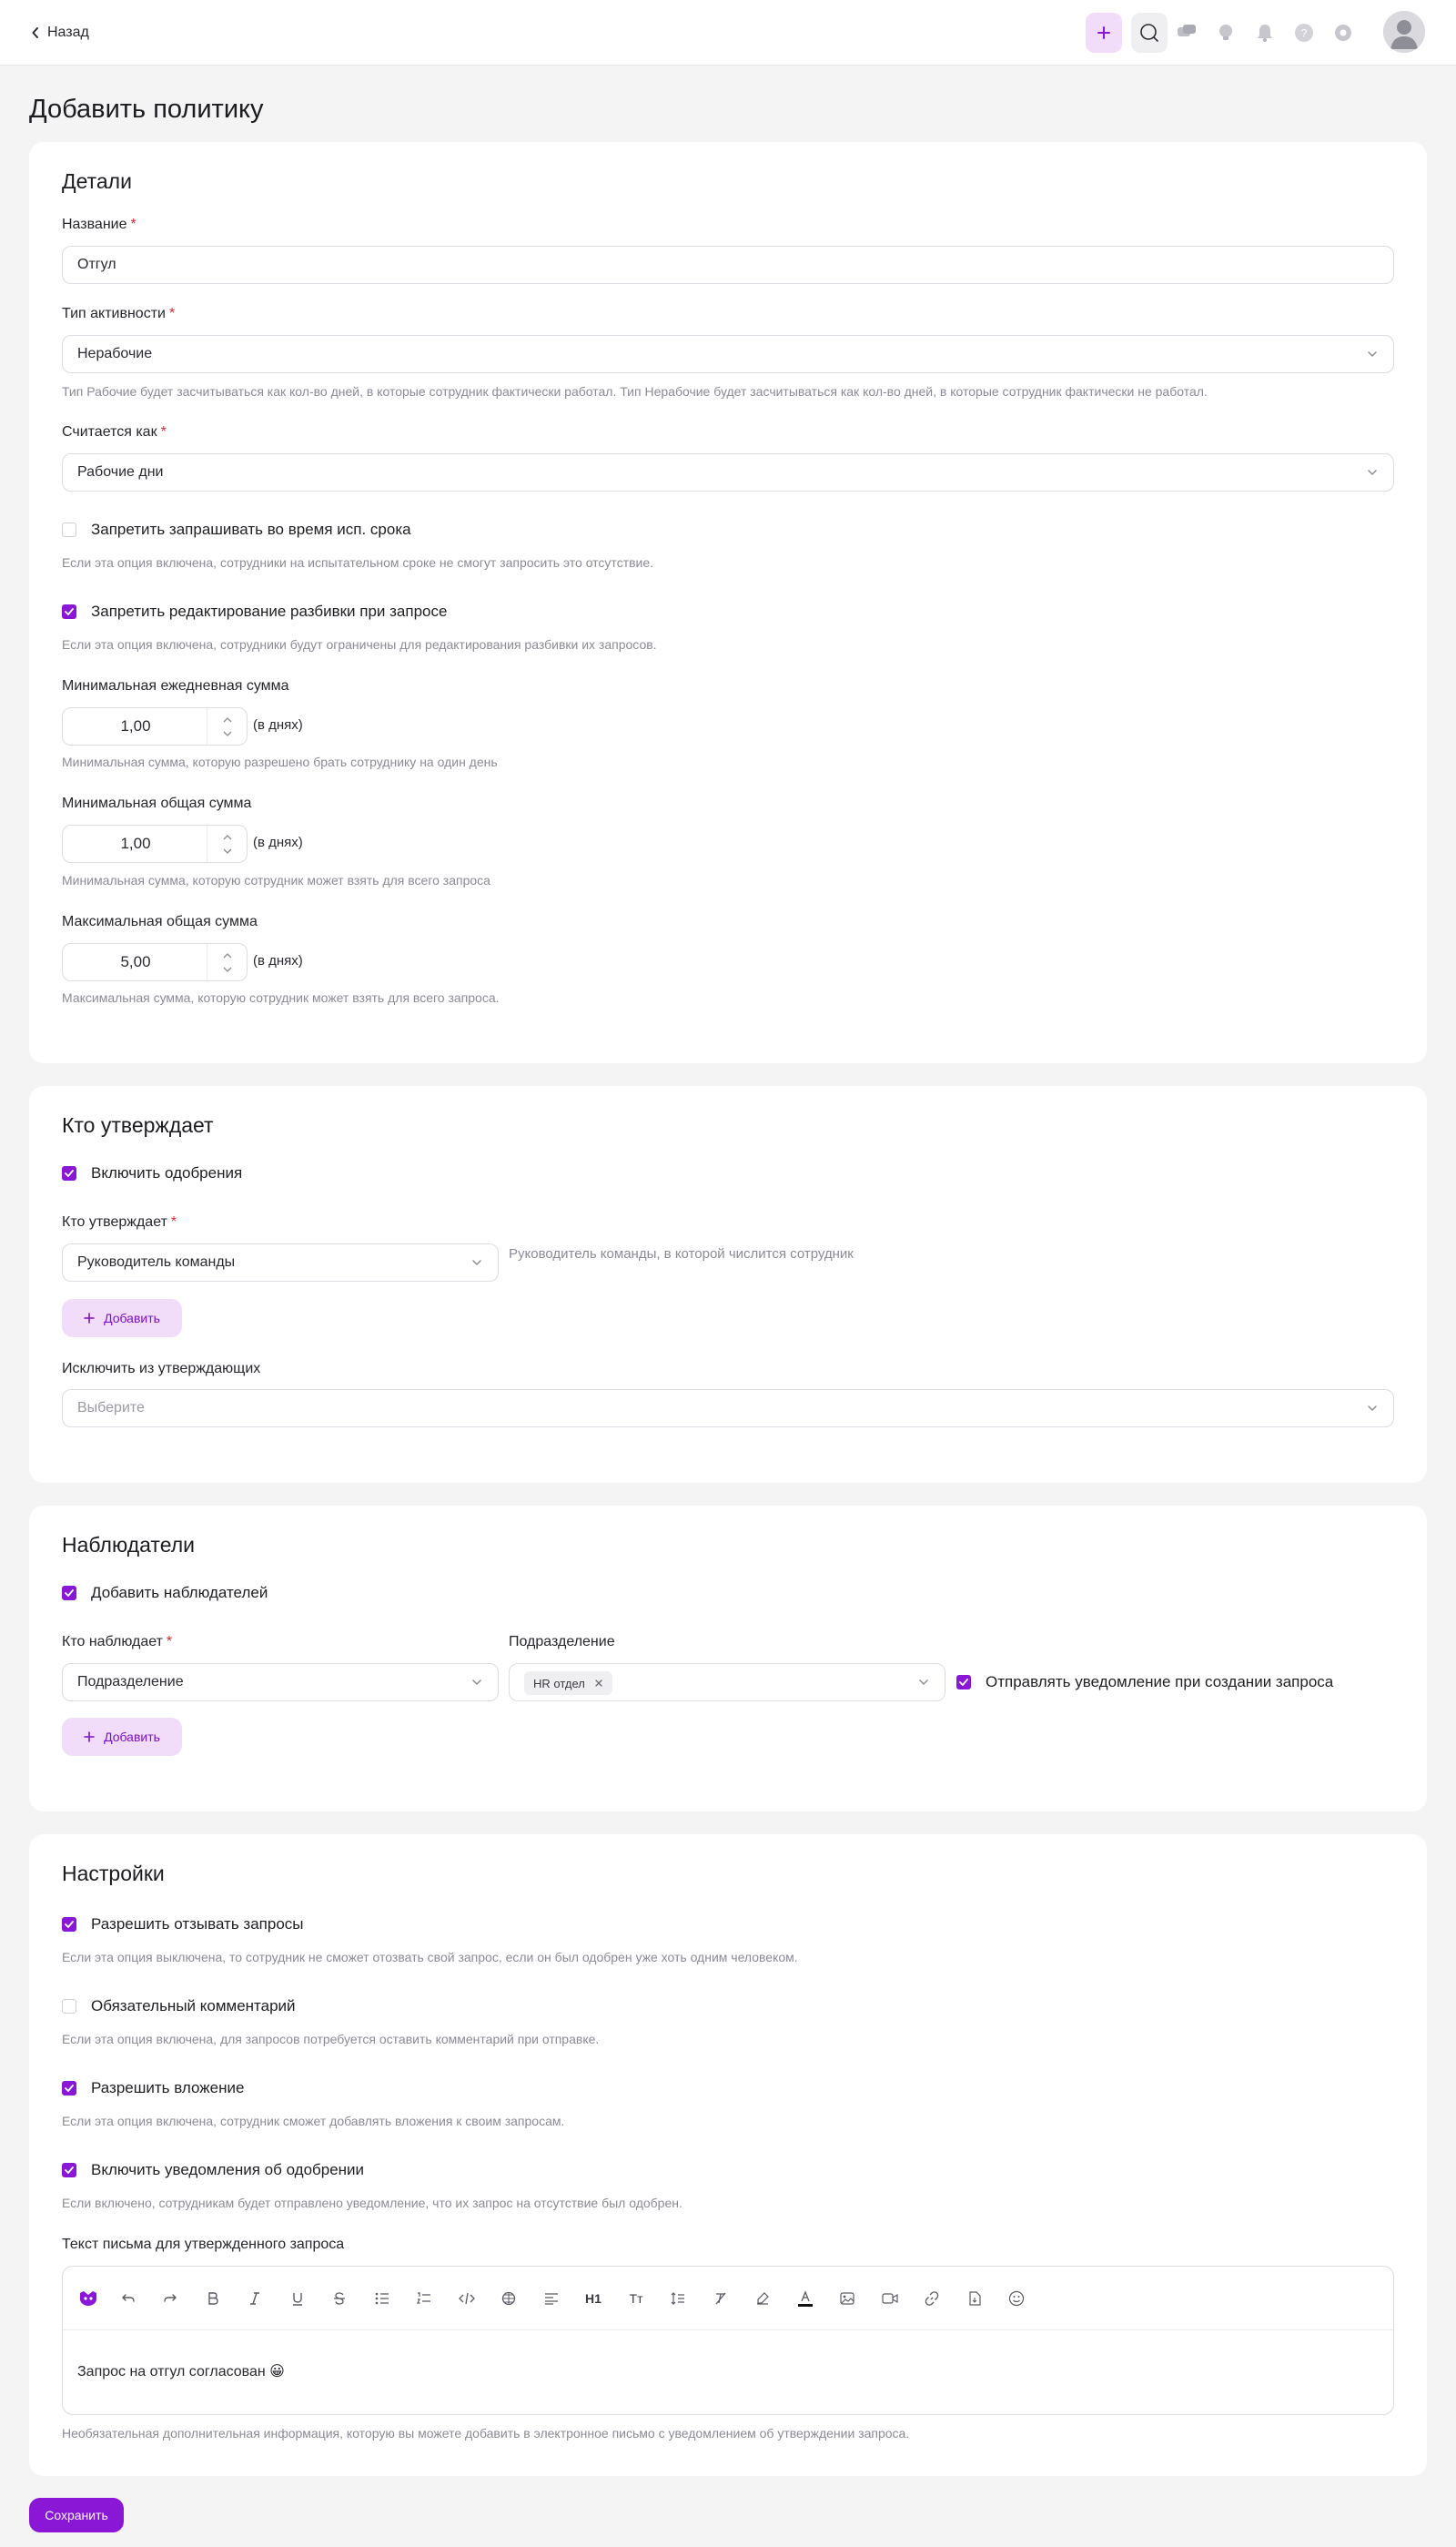 The image size is (1456, 2547). What do you see at coordinates (599, 1684) in the screenshot?
I see `close-icon` at bounding box center [599, 1684].